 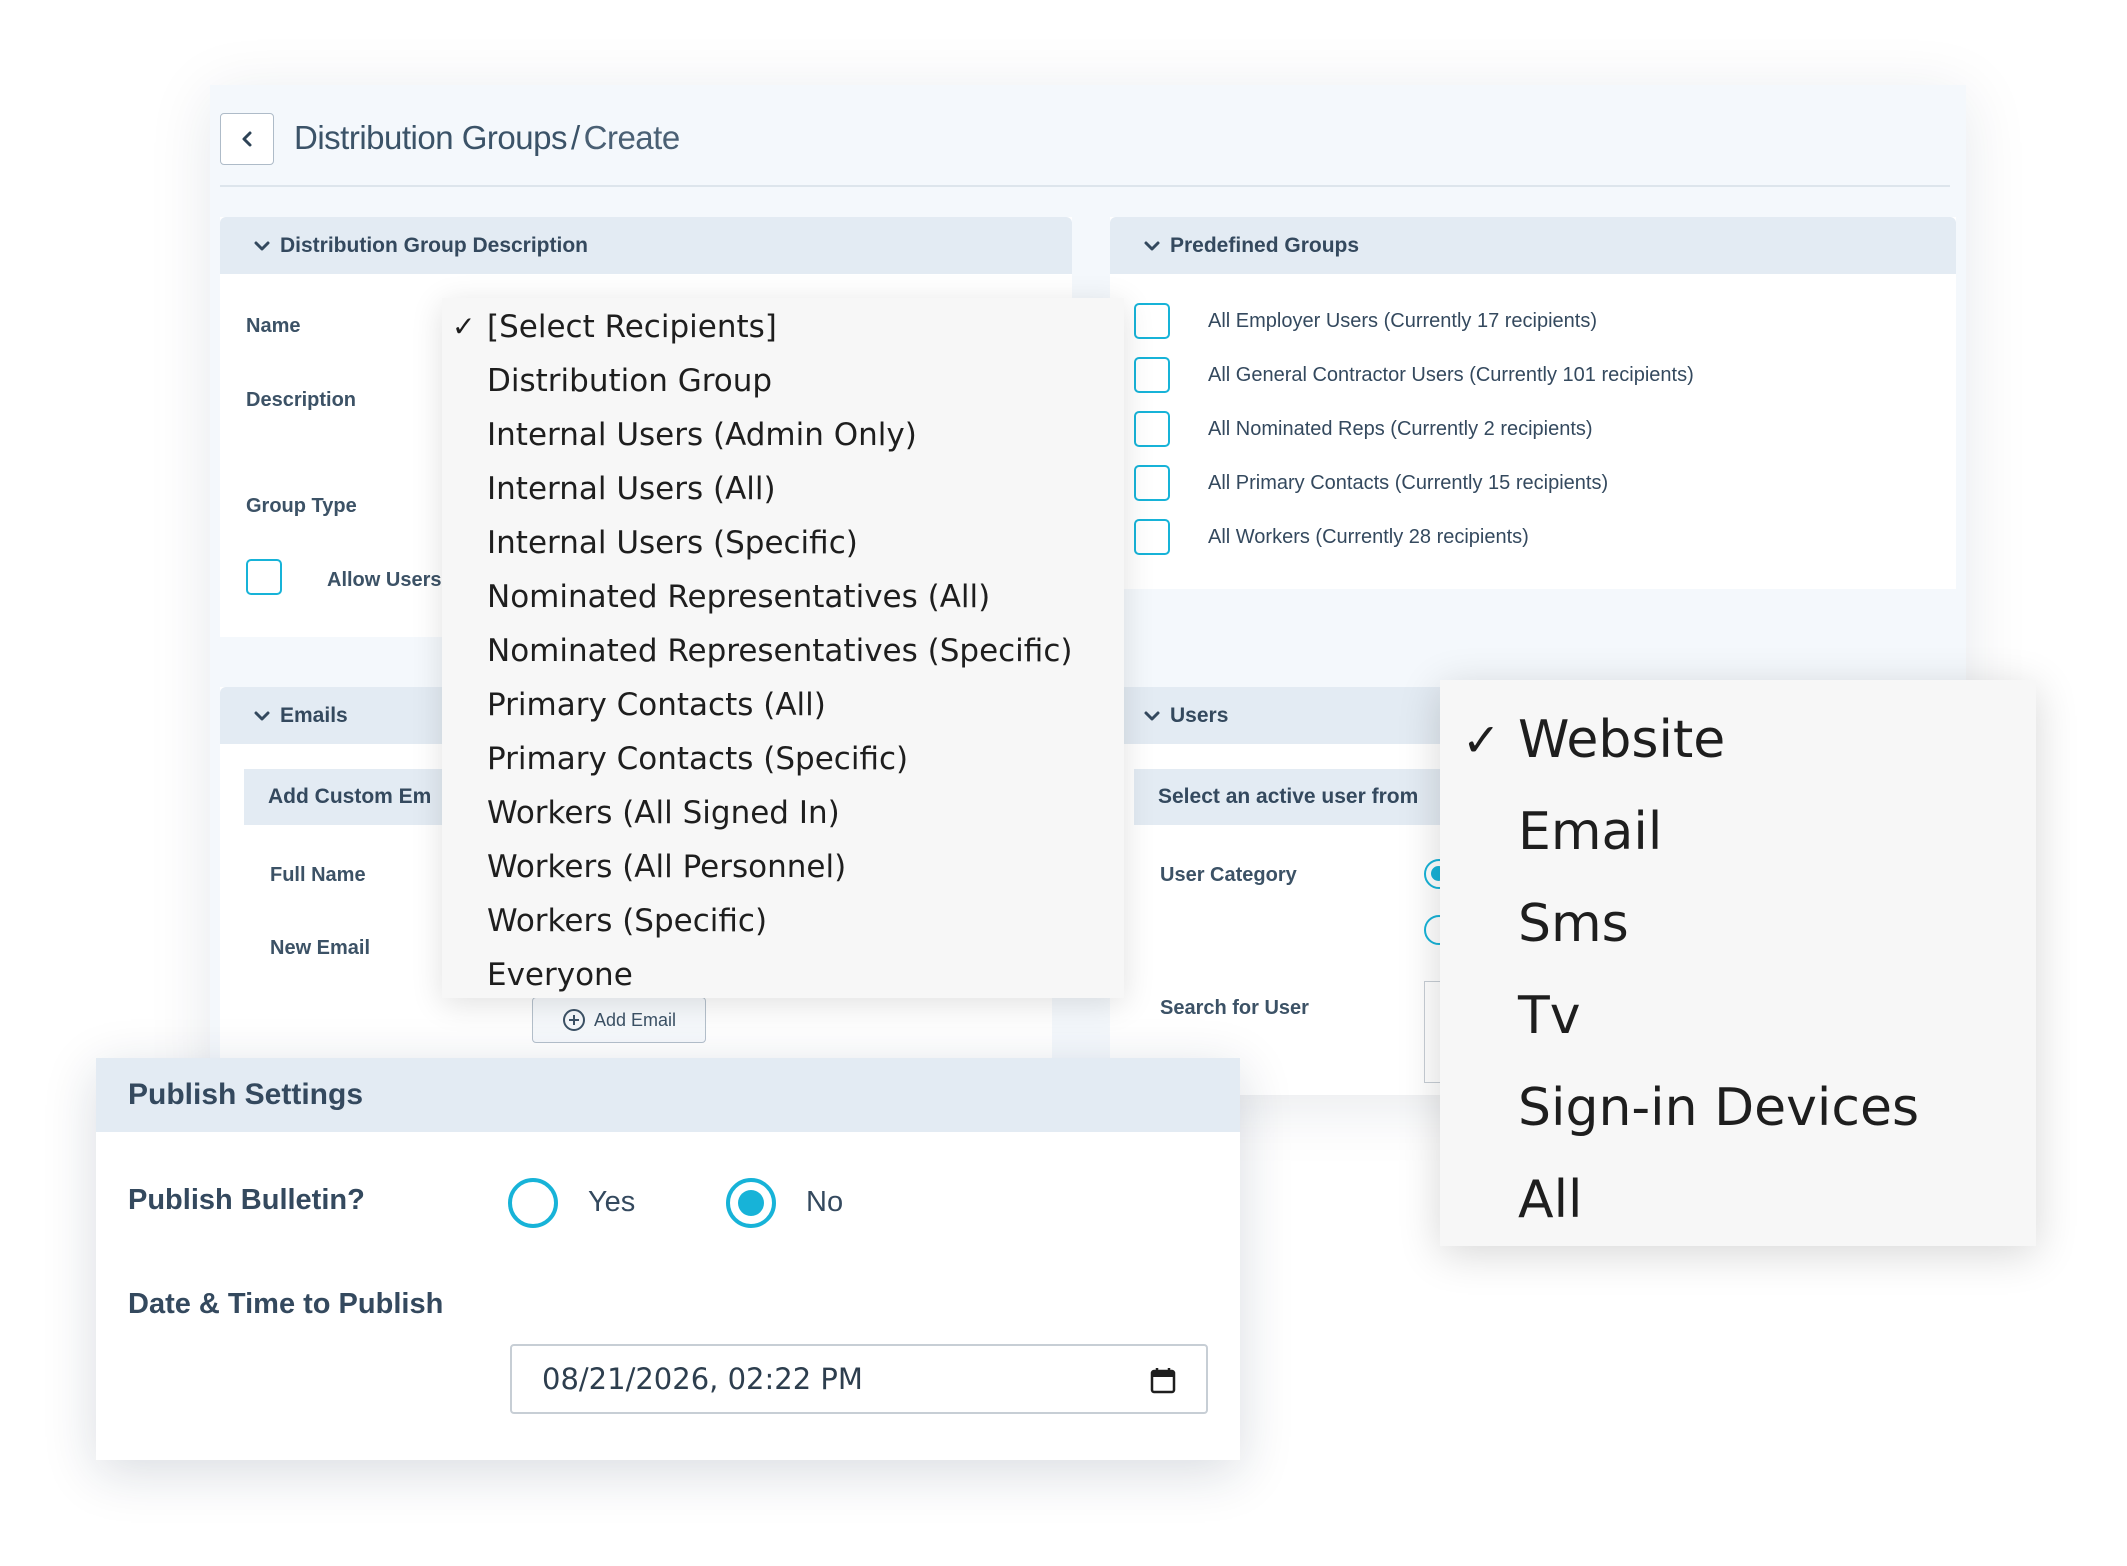 What do you see at coordinates (1738, 832) in the screenshot?
I see `channel-option-email: Email` at bounding box center [1738, 832].